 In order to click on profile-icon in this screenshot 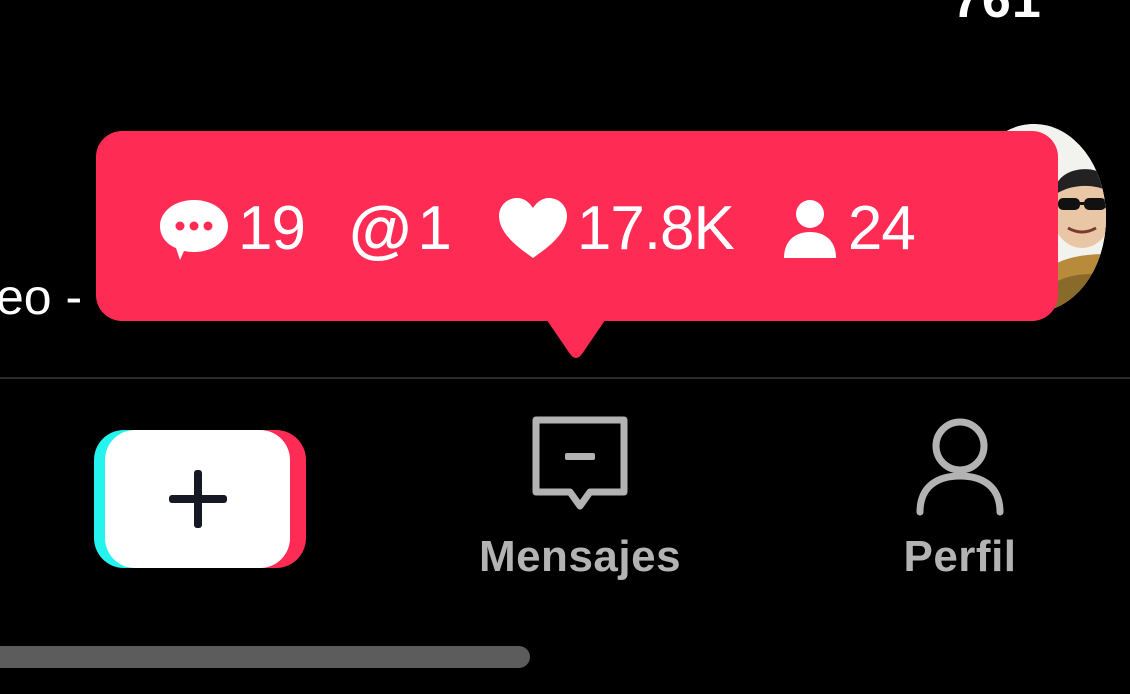, I will do `click(960, 467)`.